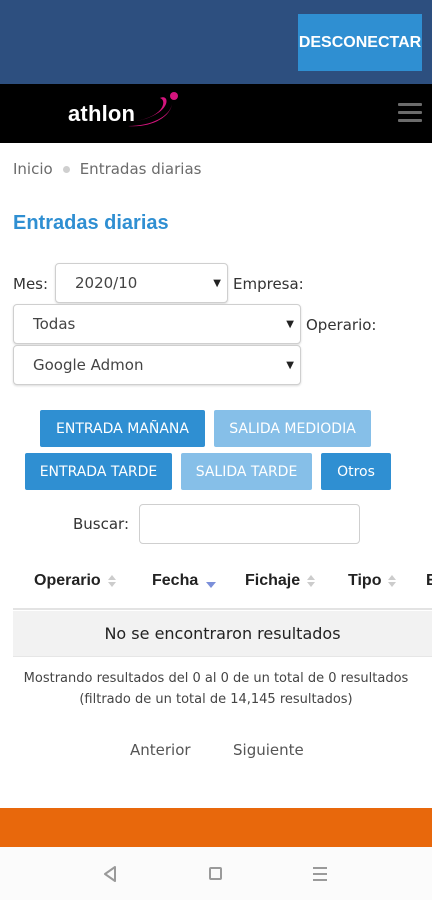  Describe the element at coordinates (320, 876) in the screenshot. I see `recent-apps-icon` at that location.